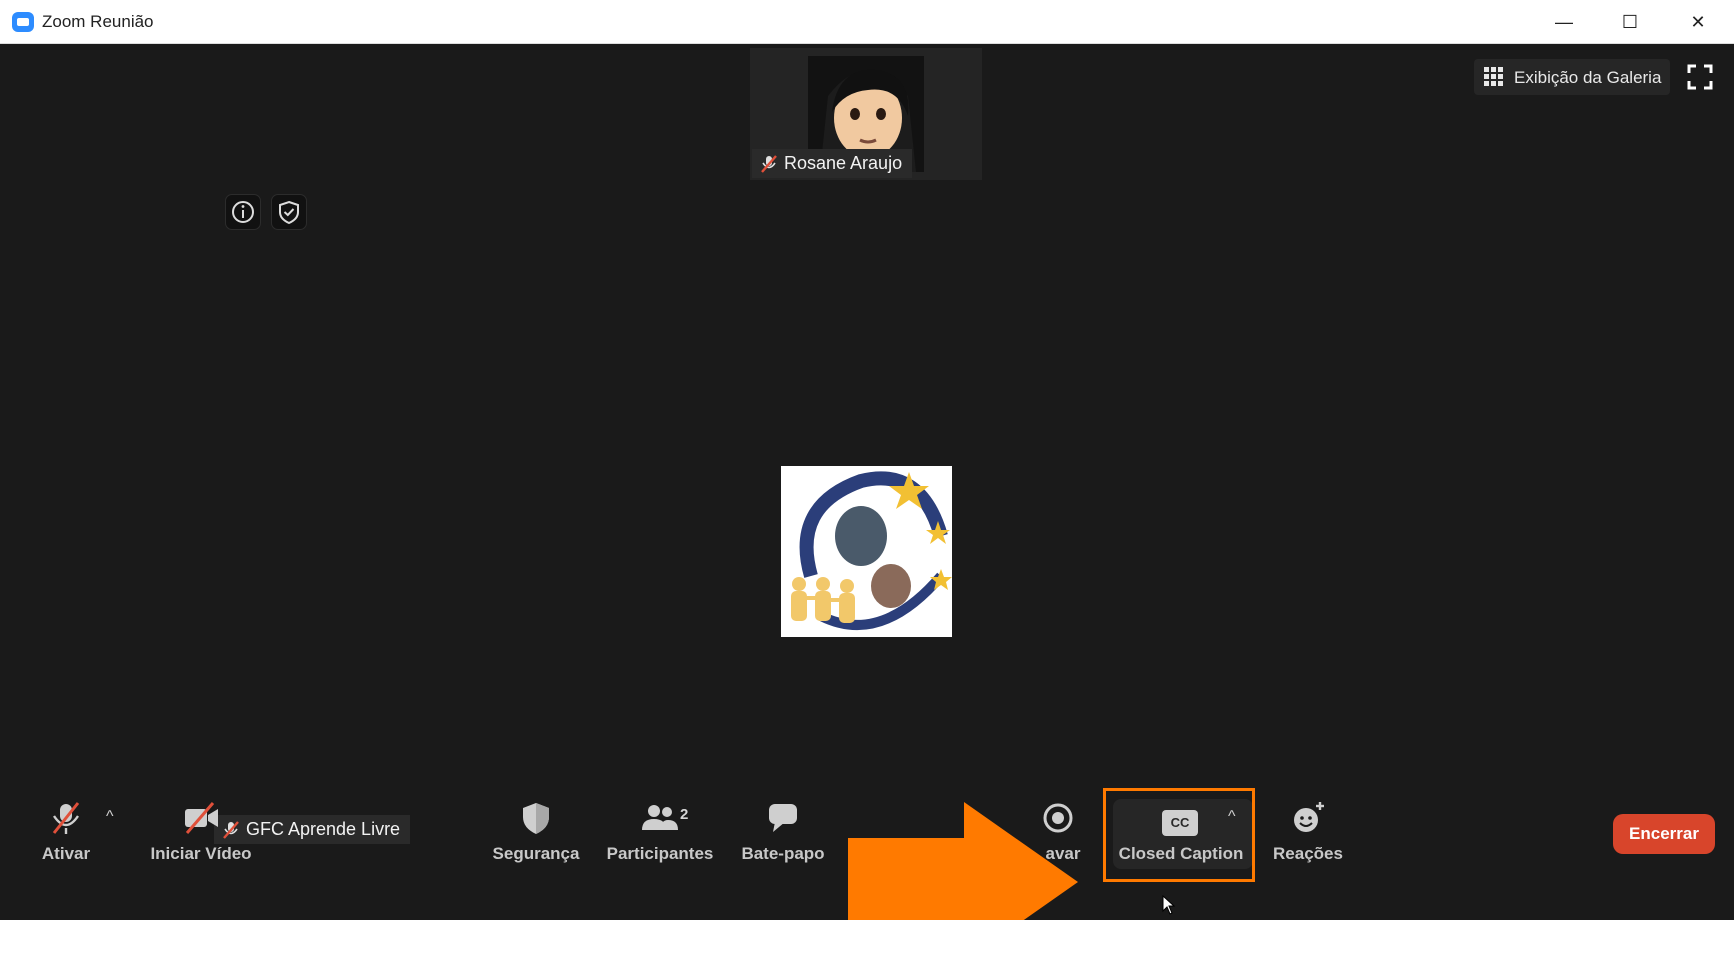  What do you see at coordinates (1169, 905) in the screenshot?
I see `cursor-icon` at bounding box center [1169, 905].